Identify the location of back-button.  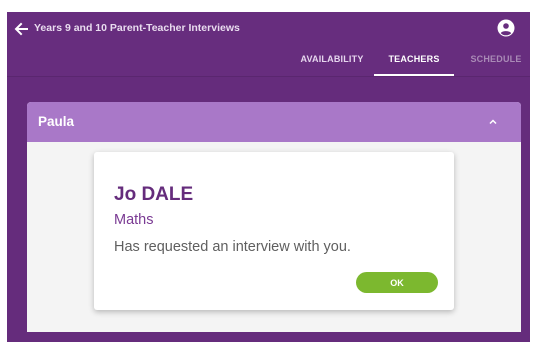
(21, 29).